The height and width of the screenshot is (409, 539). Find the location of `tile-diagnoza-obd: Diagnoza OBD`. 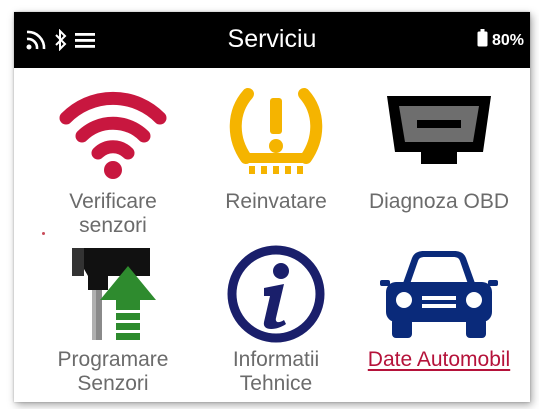

tile-diagnoza-obd: Diagnoza OBD is located at coordinates (439, 153).